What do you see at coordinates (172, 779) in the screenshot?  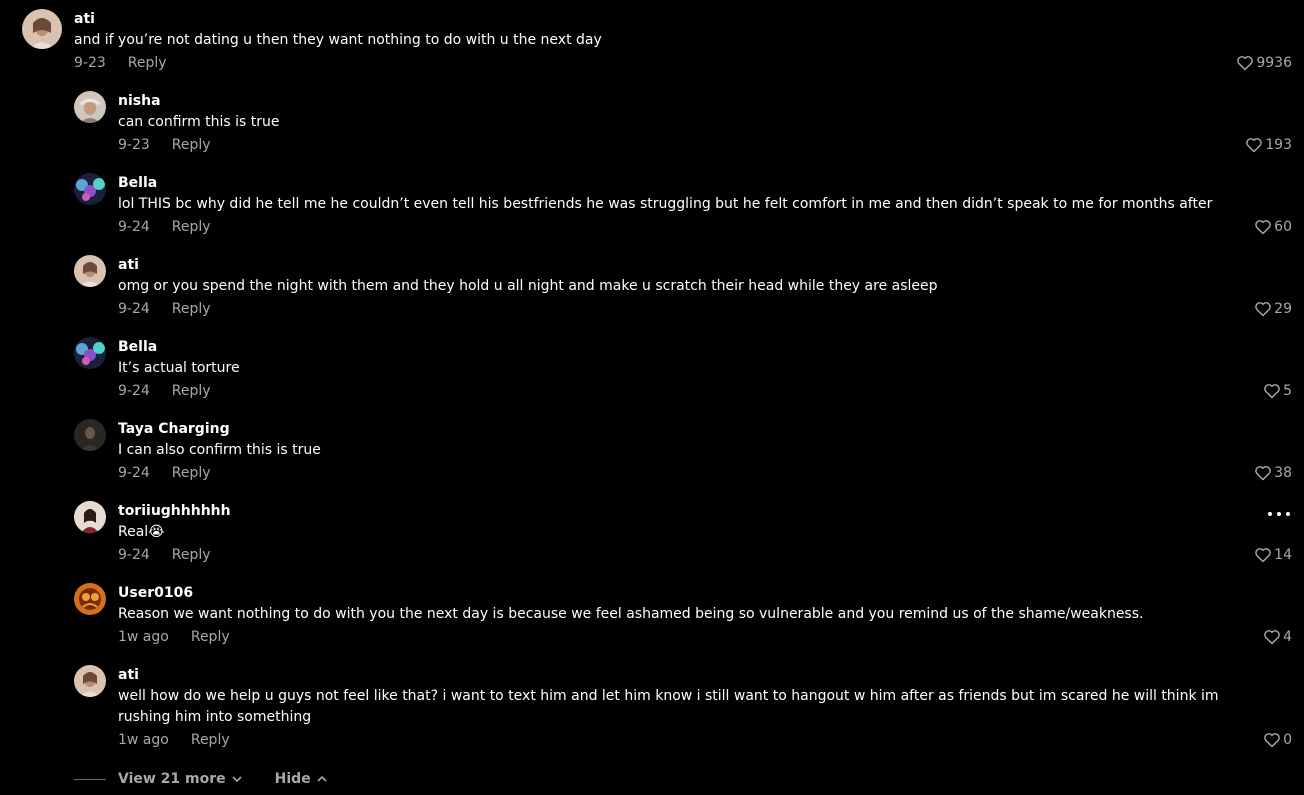 I see `view-more-label: View 21 more` at bounding box center [172, 779].